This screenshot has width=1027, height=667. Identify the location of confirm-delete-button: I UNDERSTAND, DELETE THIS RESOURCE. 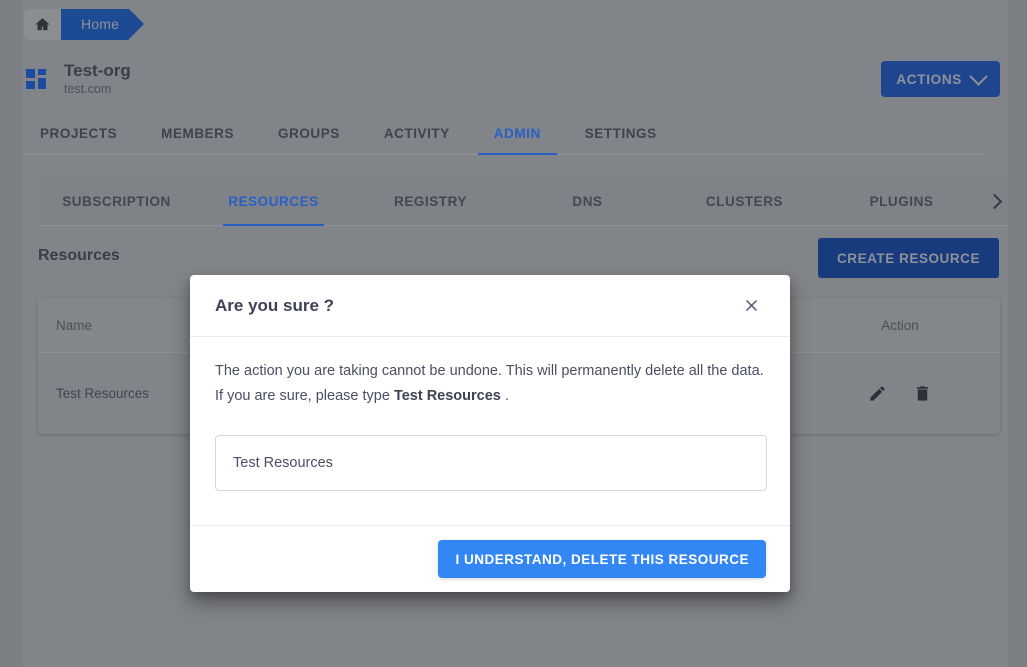
(602, 559).